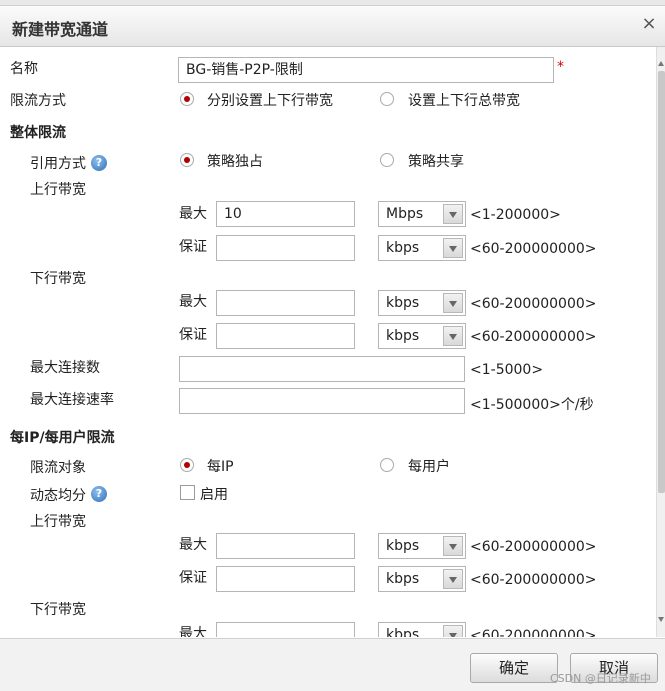 This screenshot has height=691, width=665. Describe the element at coordinates (193, 214) in the screenshot. I see `up-max-label: 最大` at that location.